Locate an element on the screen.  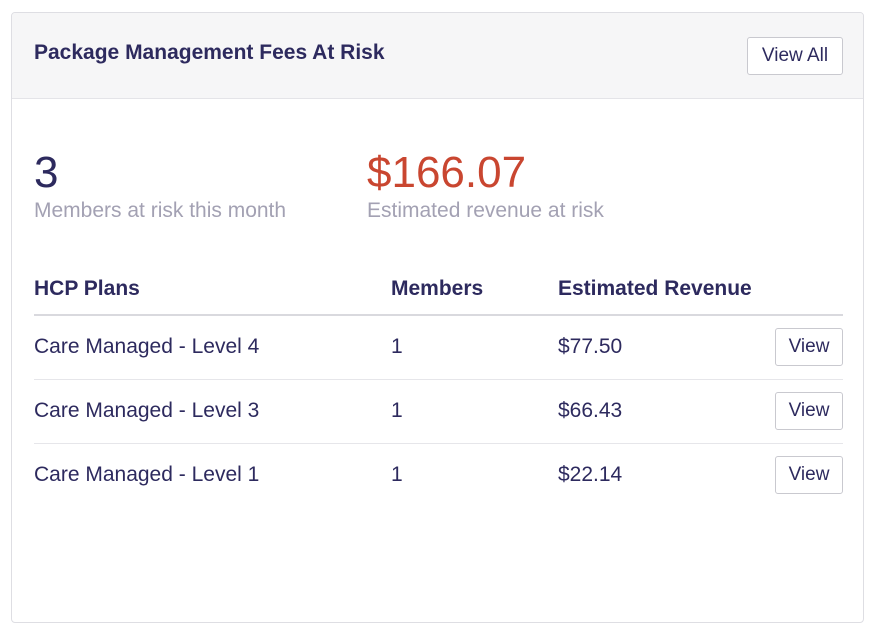
members-at-risk-stat: 3 Members at risk this month is located at coordinates (160, 186).